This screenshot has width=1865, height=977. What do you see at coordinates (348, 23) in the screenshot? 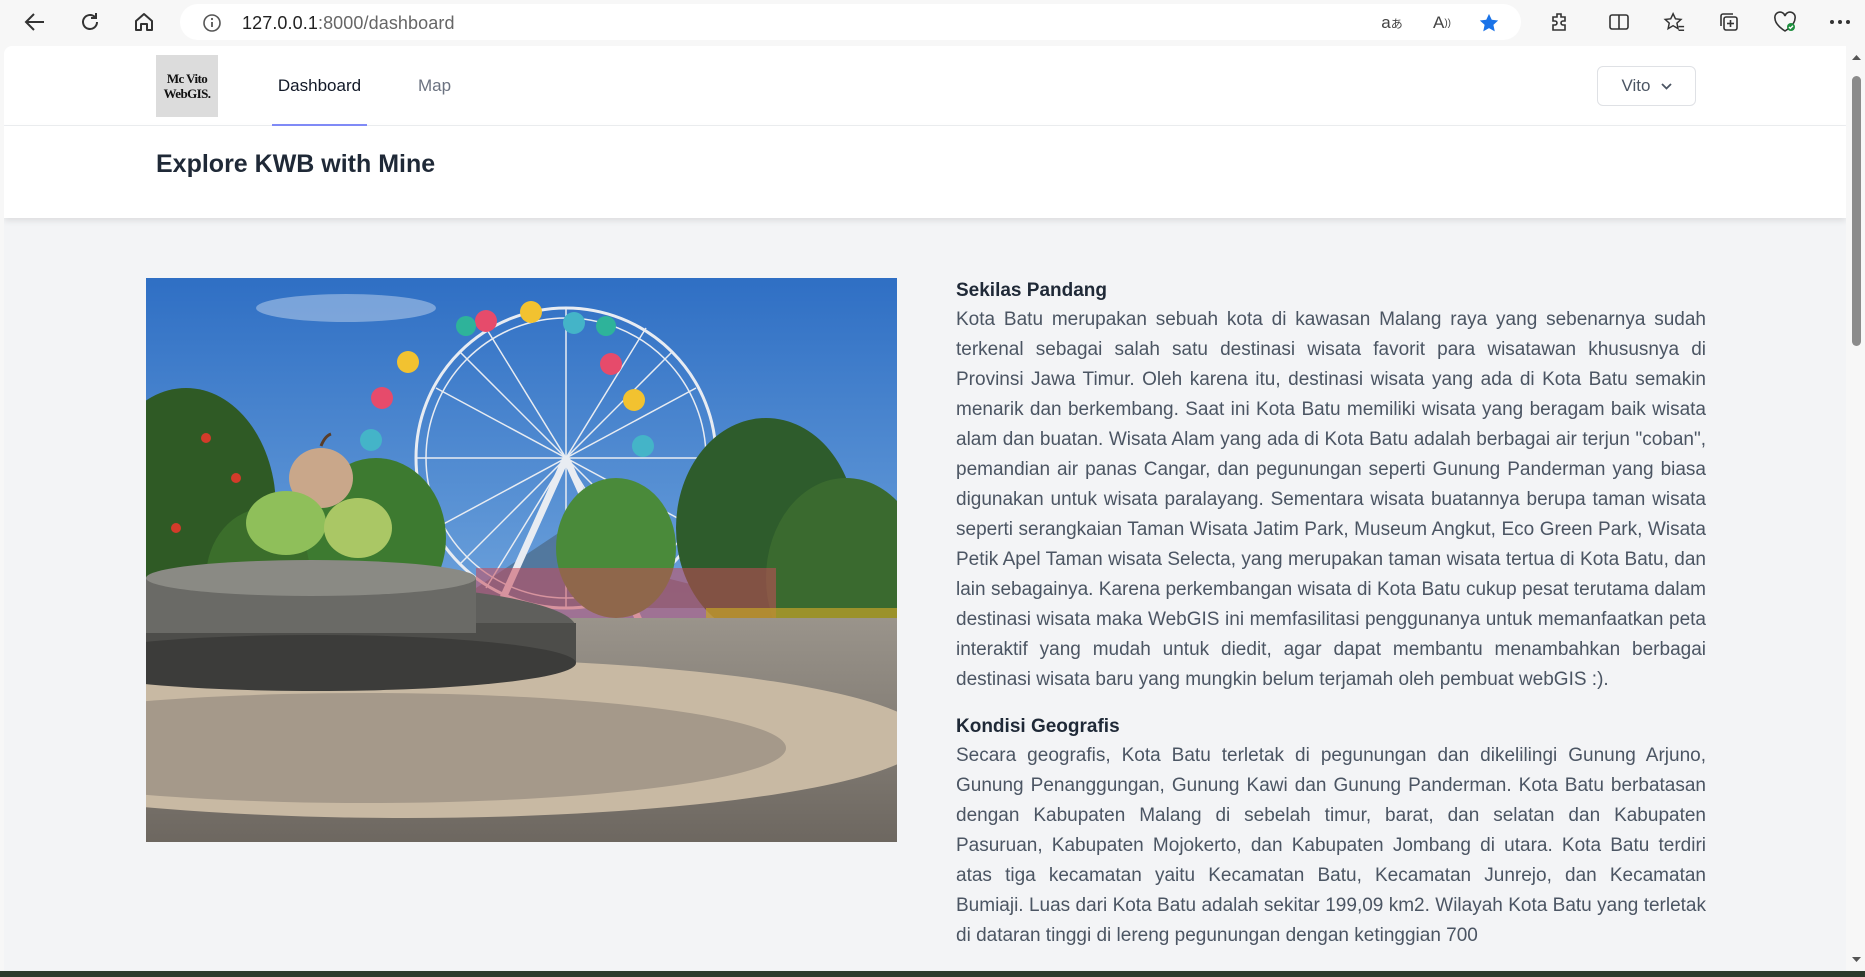
I see `url-text: 127.0.0.1:8000/dashboard` at bounding box center [348, 23].